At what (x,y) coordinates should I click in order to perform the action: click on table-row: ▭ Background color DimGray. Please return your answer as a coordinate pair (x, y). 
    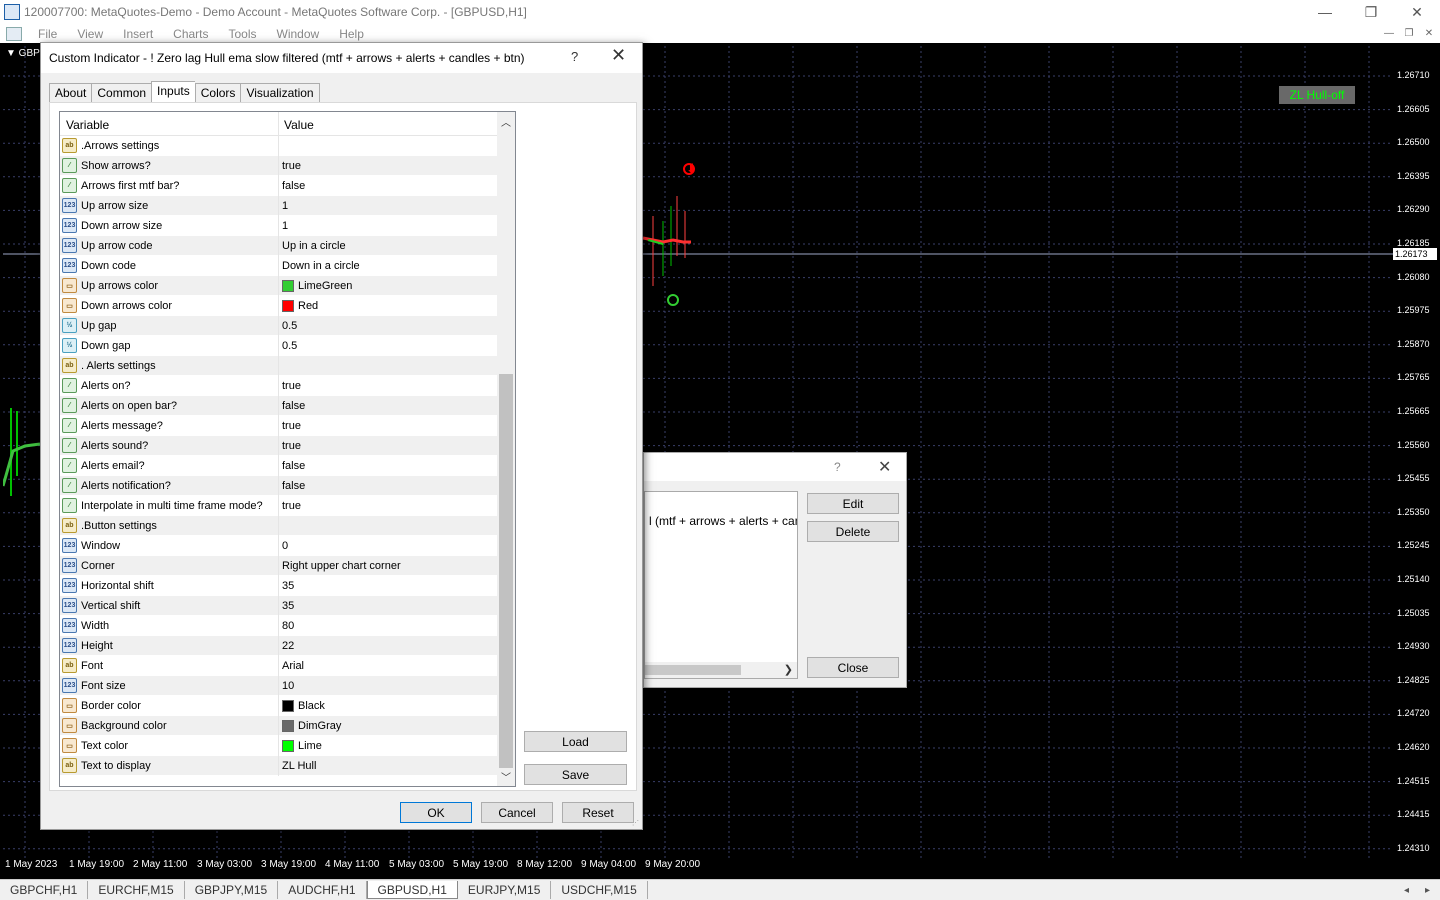
    Looking at the image, I should click on (278, 726).